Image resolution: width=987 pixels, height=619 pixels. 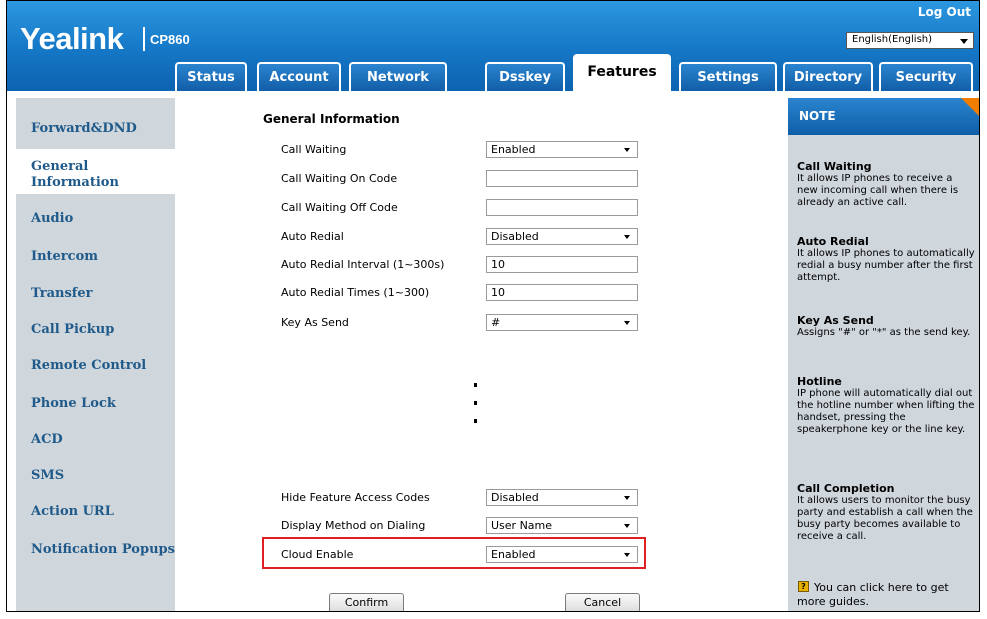 I want to click on sidebar-item-action-url: Action URL, so click(x=72, y=512).